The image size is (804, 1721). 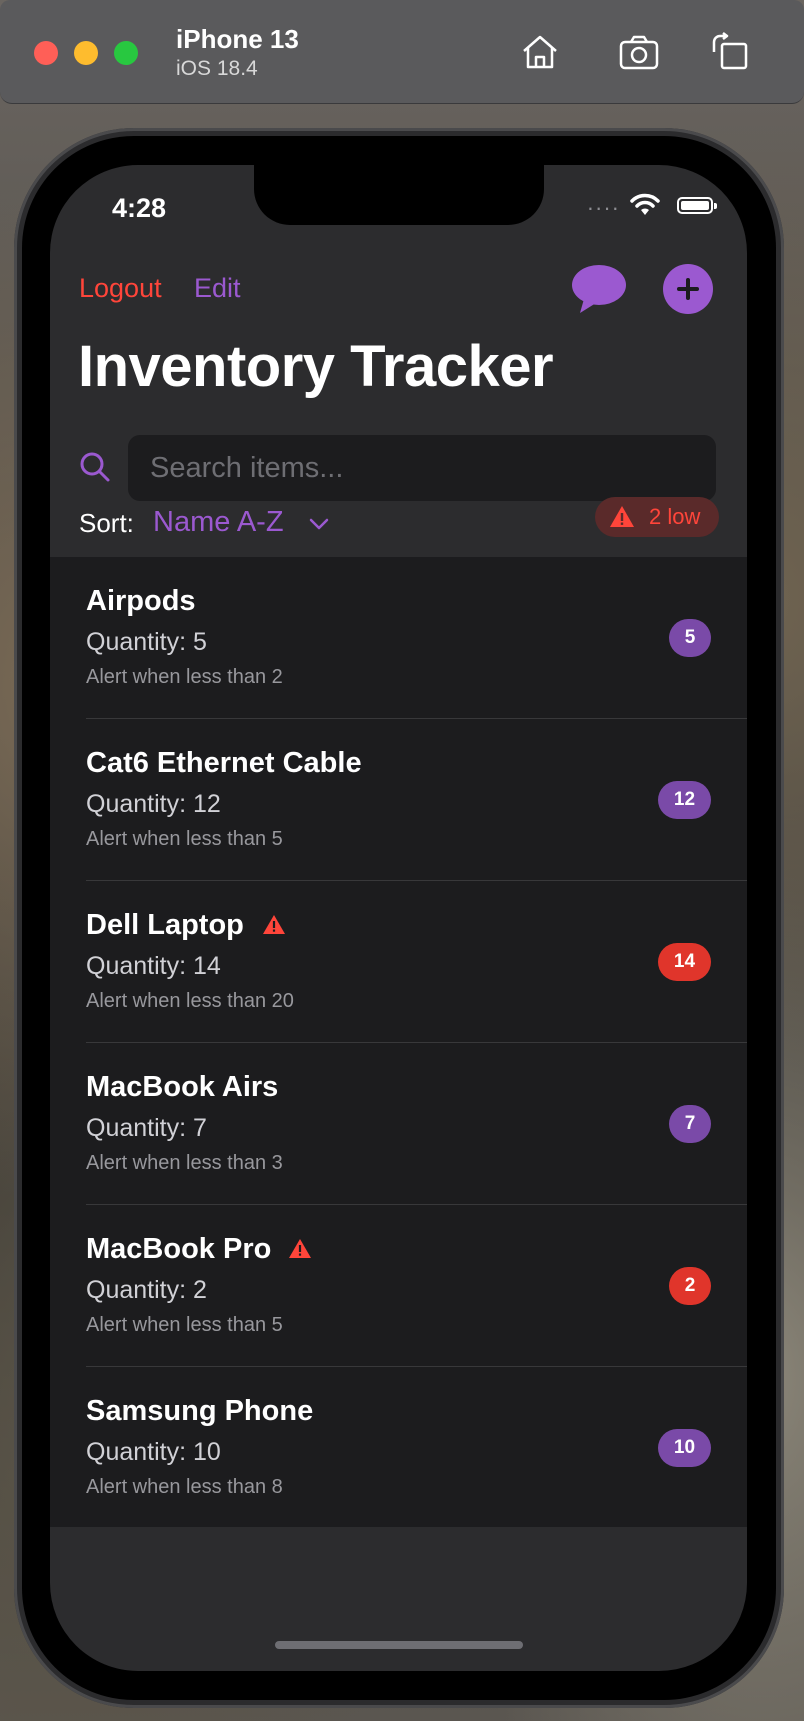 What do you see at coordinates (165, 925) in the screenshot?
I see `item-name: Dell Laptop` at bounding box center [165, 925].